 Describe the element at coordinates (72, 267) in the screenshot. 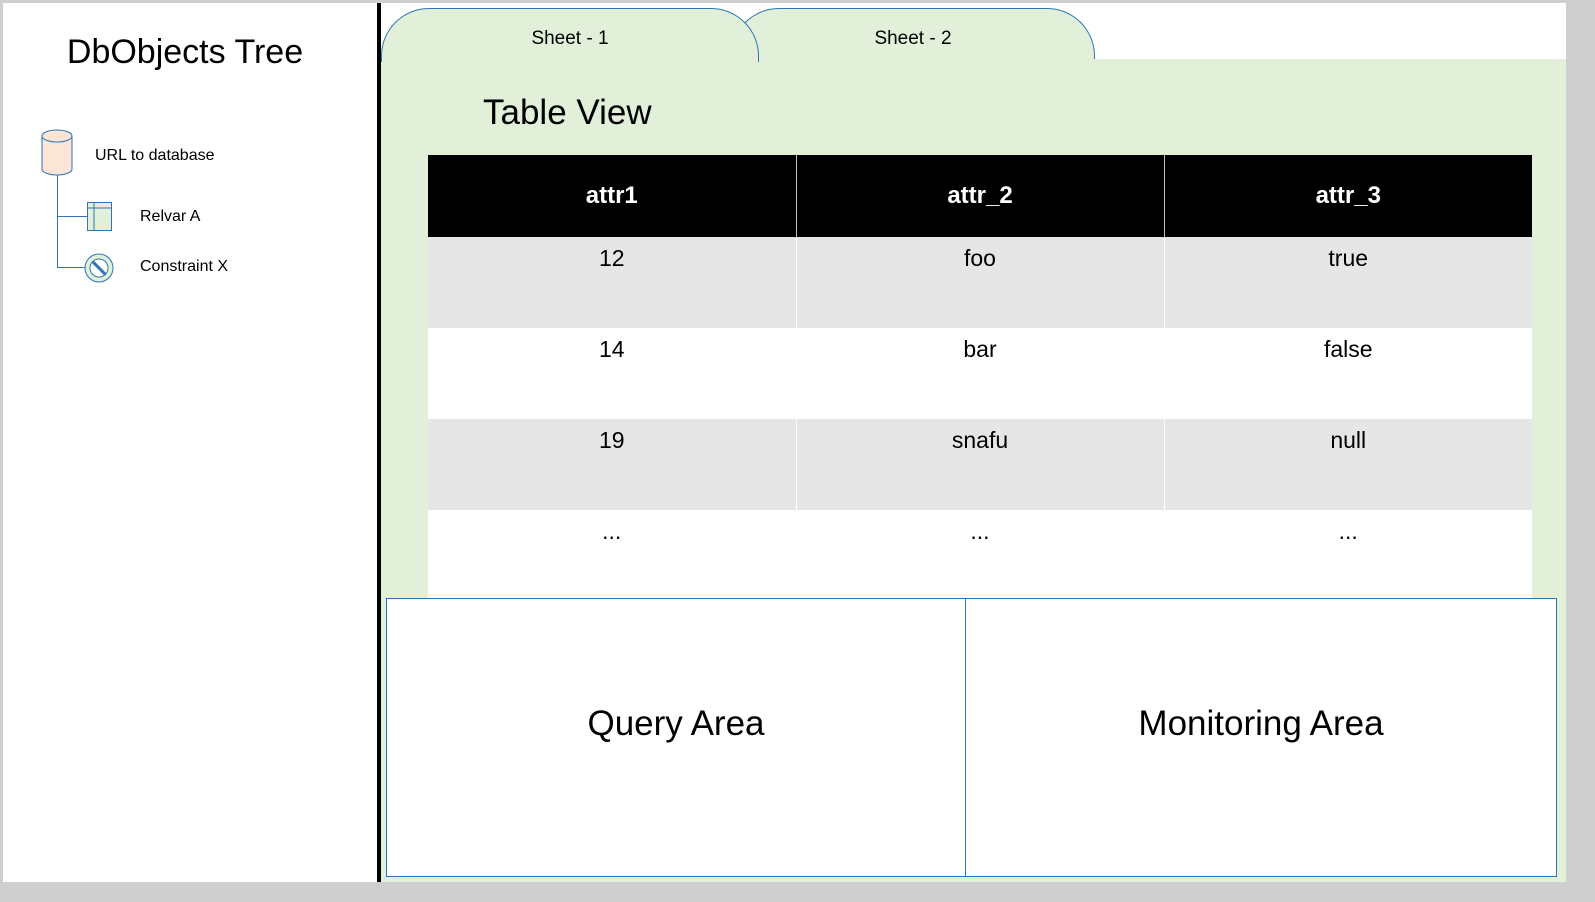

I see `tree-connector-constraint` at that location.